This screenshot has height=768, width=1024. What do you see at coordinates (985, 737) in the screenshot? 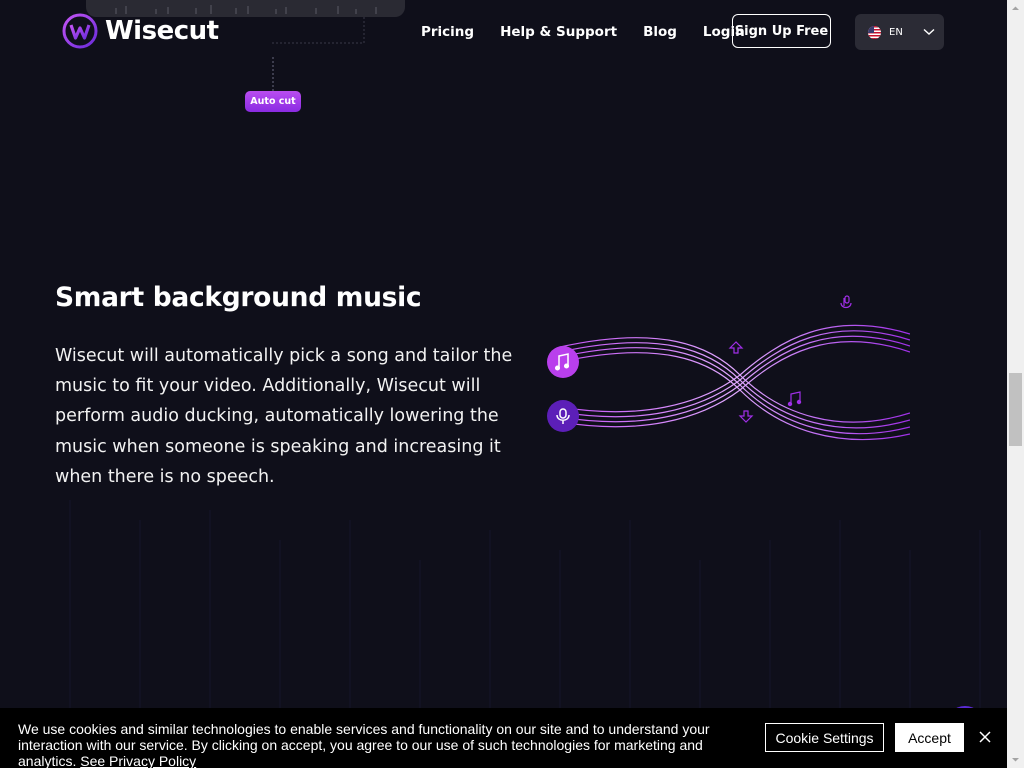
I see `close-icon` at bounding box center [985, 737].